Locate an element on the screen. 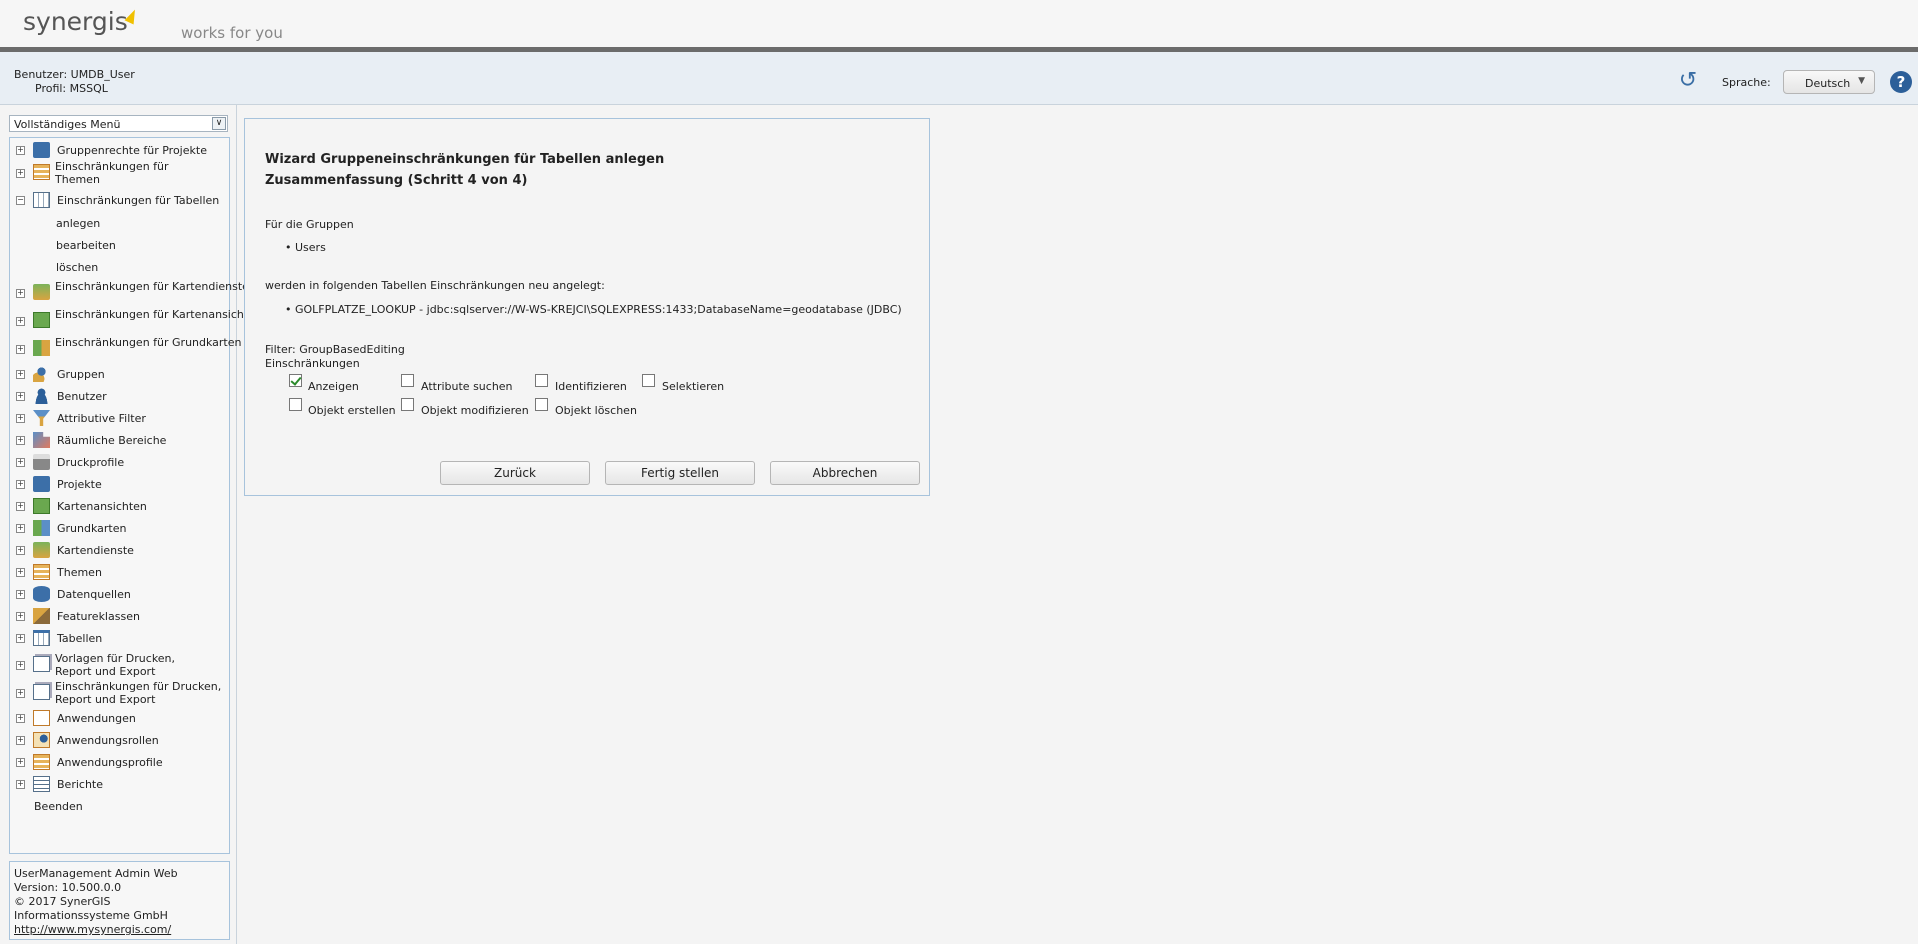  collapse-icon: − is located at coordinates (20, 200).